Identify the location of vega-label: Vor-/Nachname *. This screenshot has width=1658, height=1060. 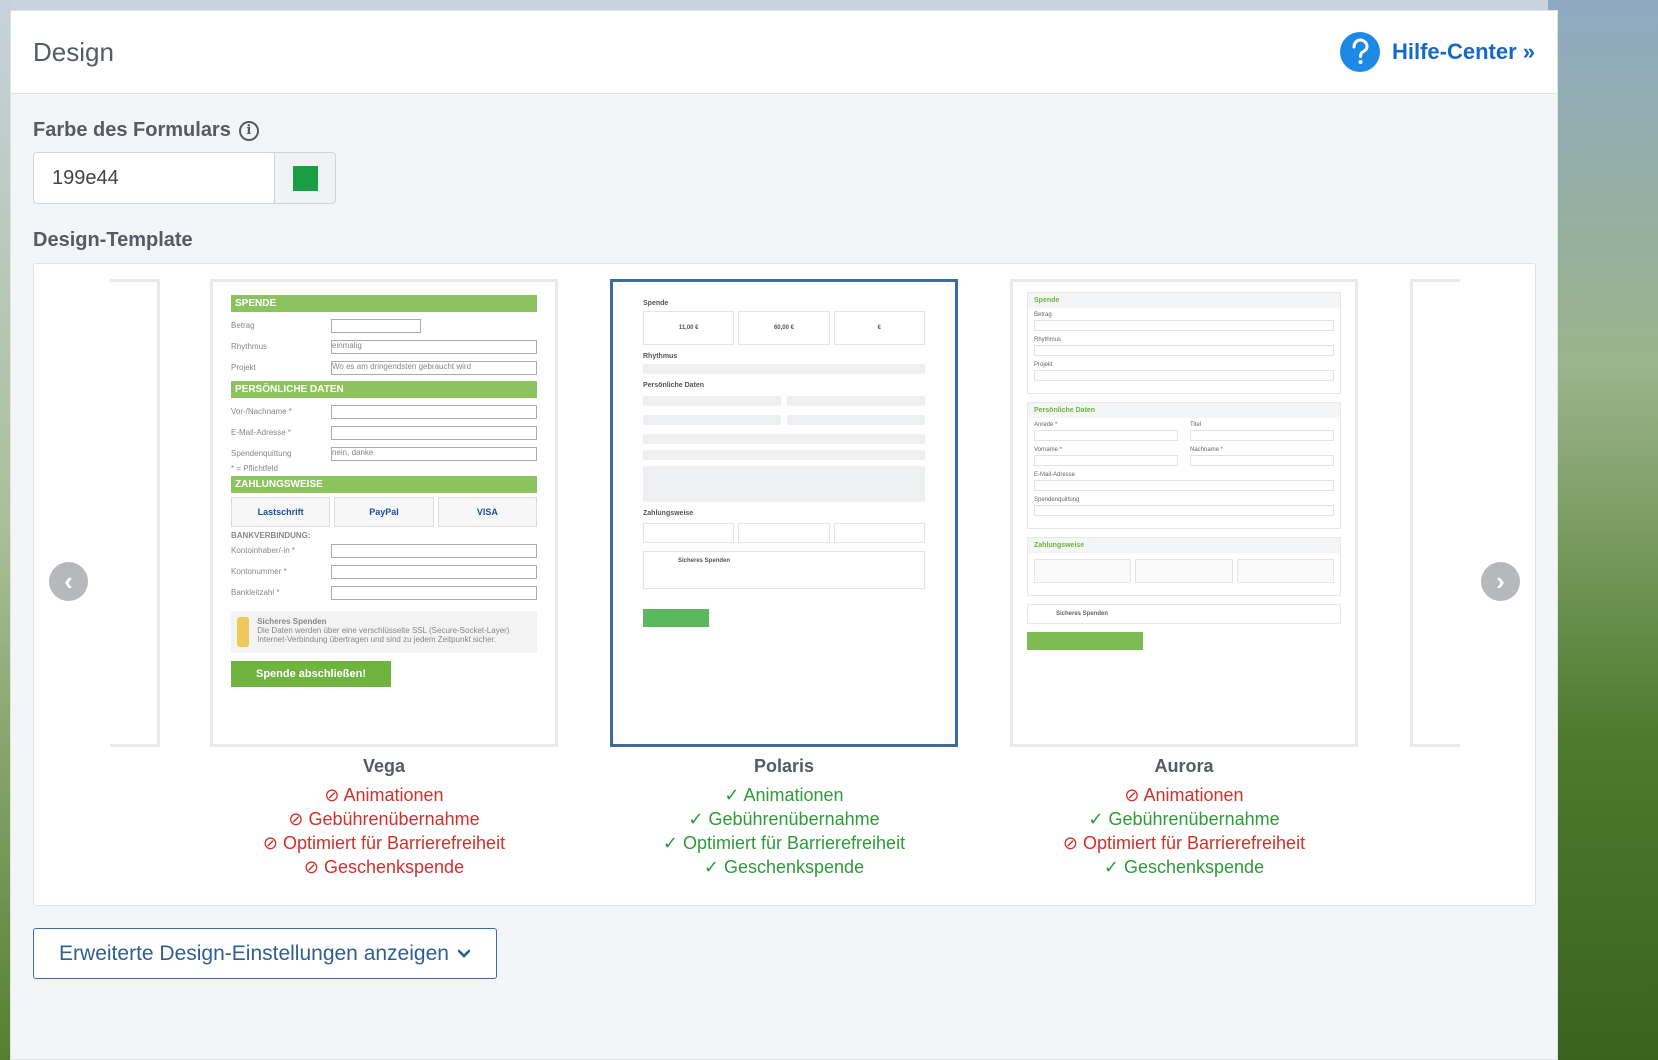
(261, 411).